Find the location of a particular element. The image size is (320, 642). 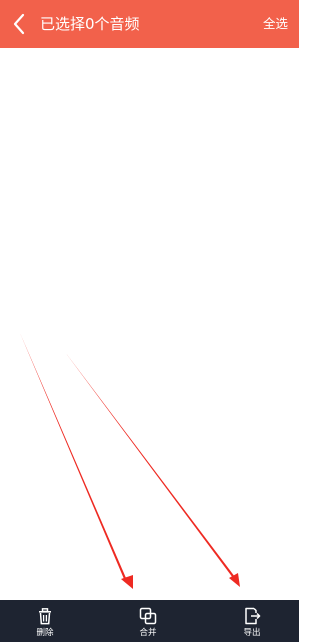

merge-icon is located at coordinates (148, 616).